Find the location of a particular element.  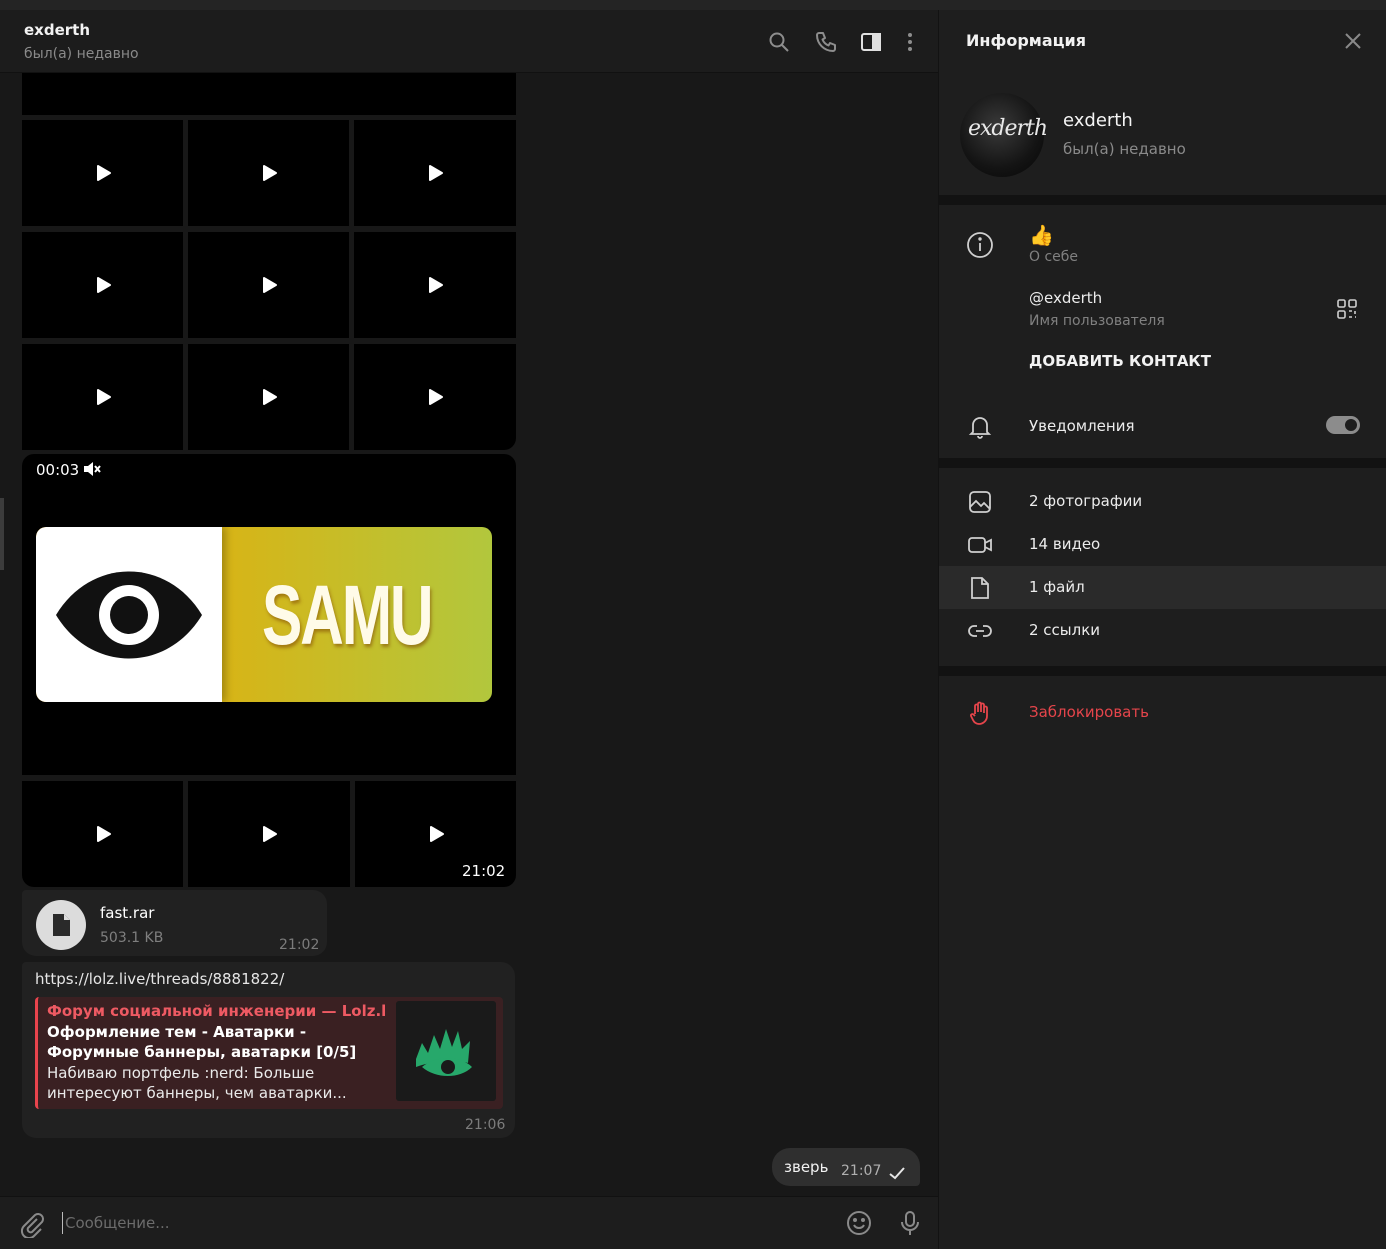

scrollbar is located at coordinates (2, 534).